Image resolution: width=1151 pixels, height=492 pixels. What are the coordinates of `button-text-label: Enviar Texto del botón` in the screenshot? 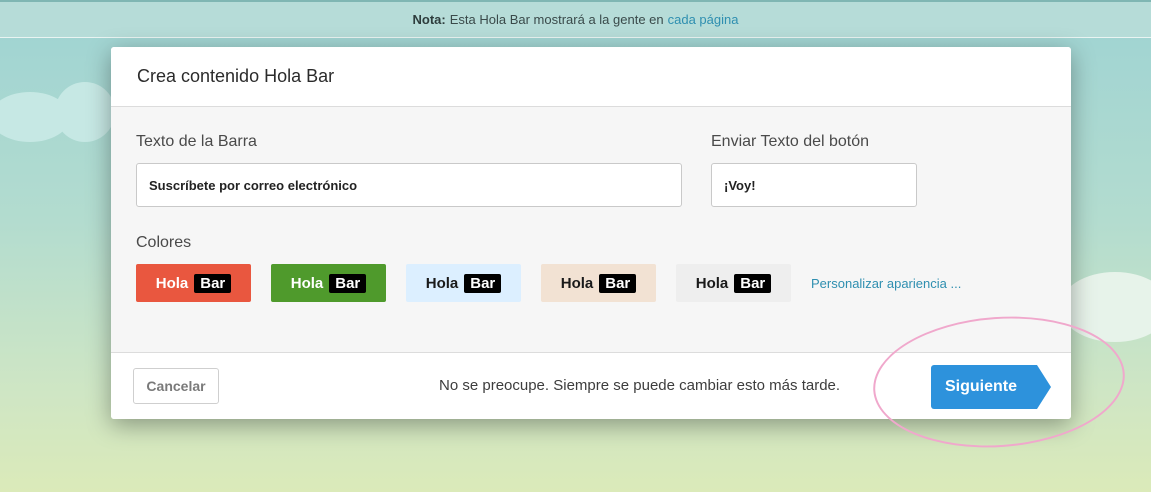 It's located at (790, 141).